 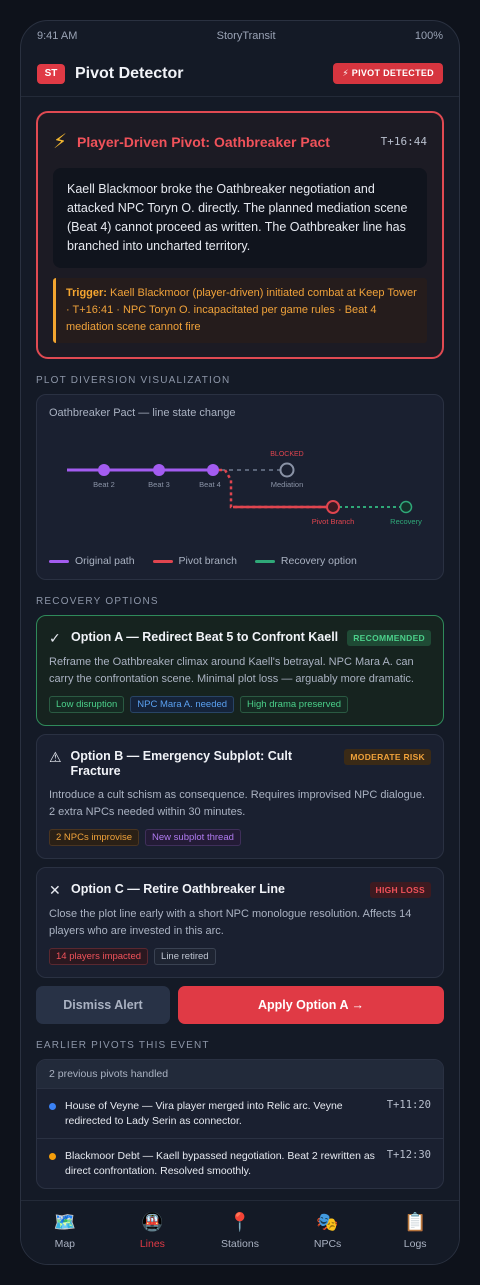 I want to click on status-time: 9:41 AM, so click(x=57, y=36).